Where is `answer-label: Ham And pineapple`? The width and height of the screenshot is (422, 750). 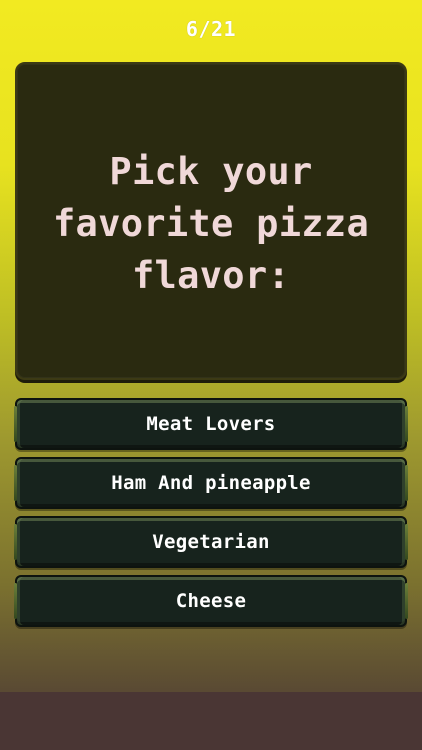 answer-label: Ham And pineapple is located at coordinates (211, 483).